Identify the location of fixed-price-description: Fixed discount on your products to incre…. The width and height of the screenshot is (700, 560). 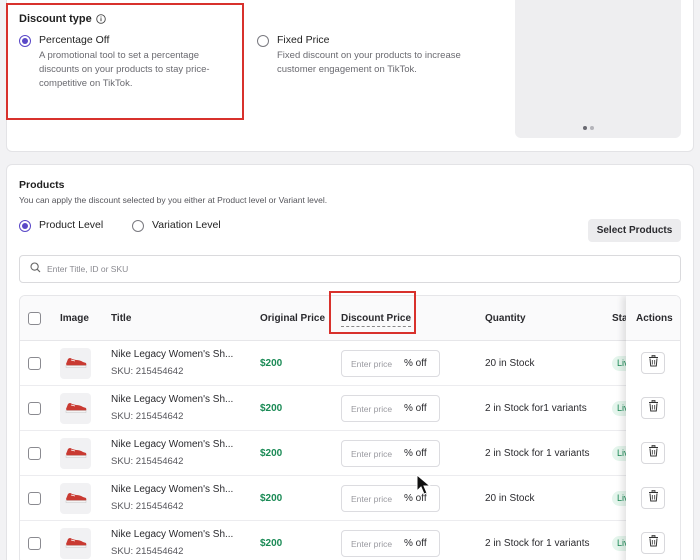
(369, 62).